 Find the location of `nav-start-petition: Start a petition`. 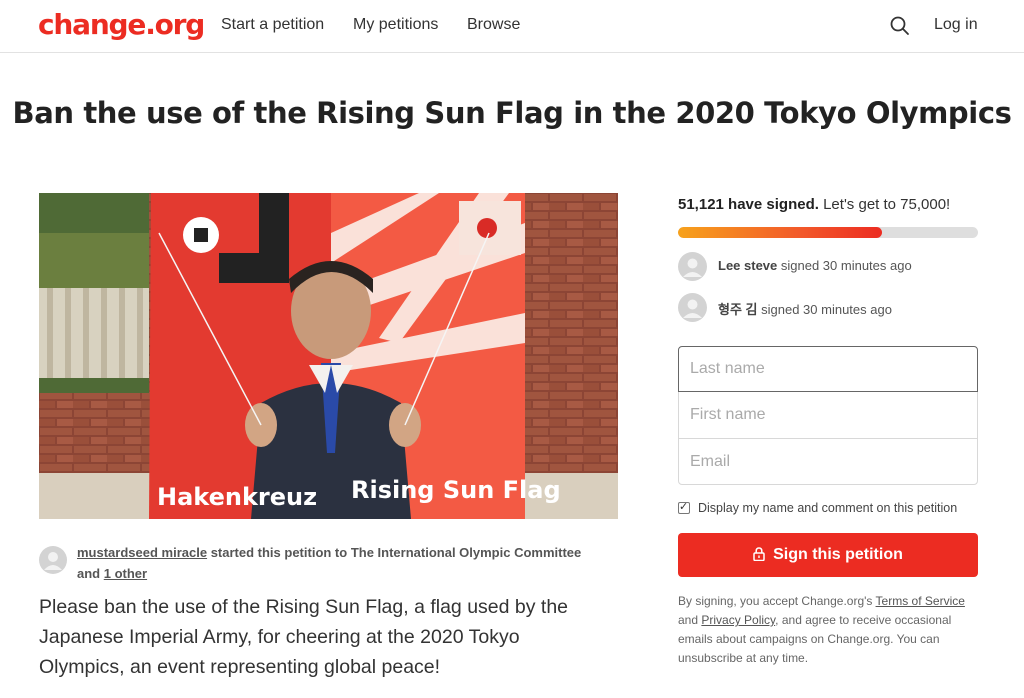

nav-start-petition: Start a petition is located at coordinates (272, 25).